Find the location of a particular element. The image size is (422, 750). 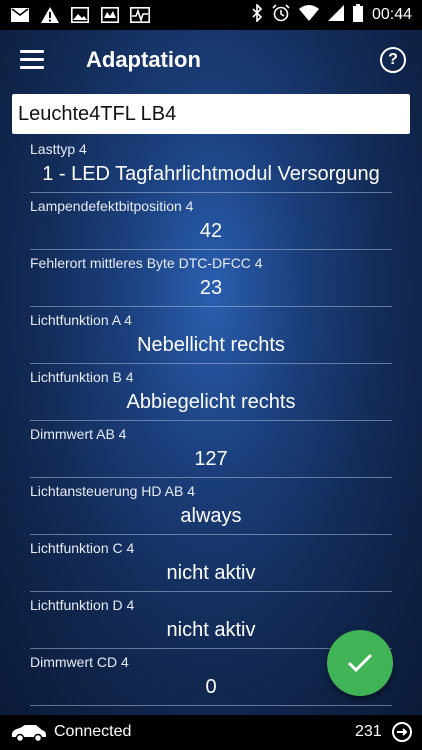

list-item: Fehlerort mittleres Byte DTC-DFCC 4 23 is located at coordinates (205, 278).